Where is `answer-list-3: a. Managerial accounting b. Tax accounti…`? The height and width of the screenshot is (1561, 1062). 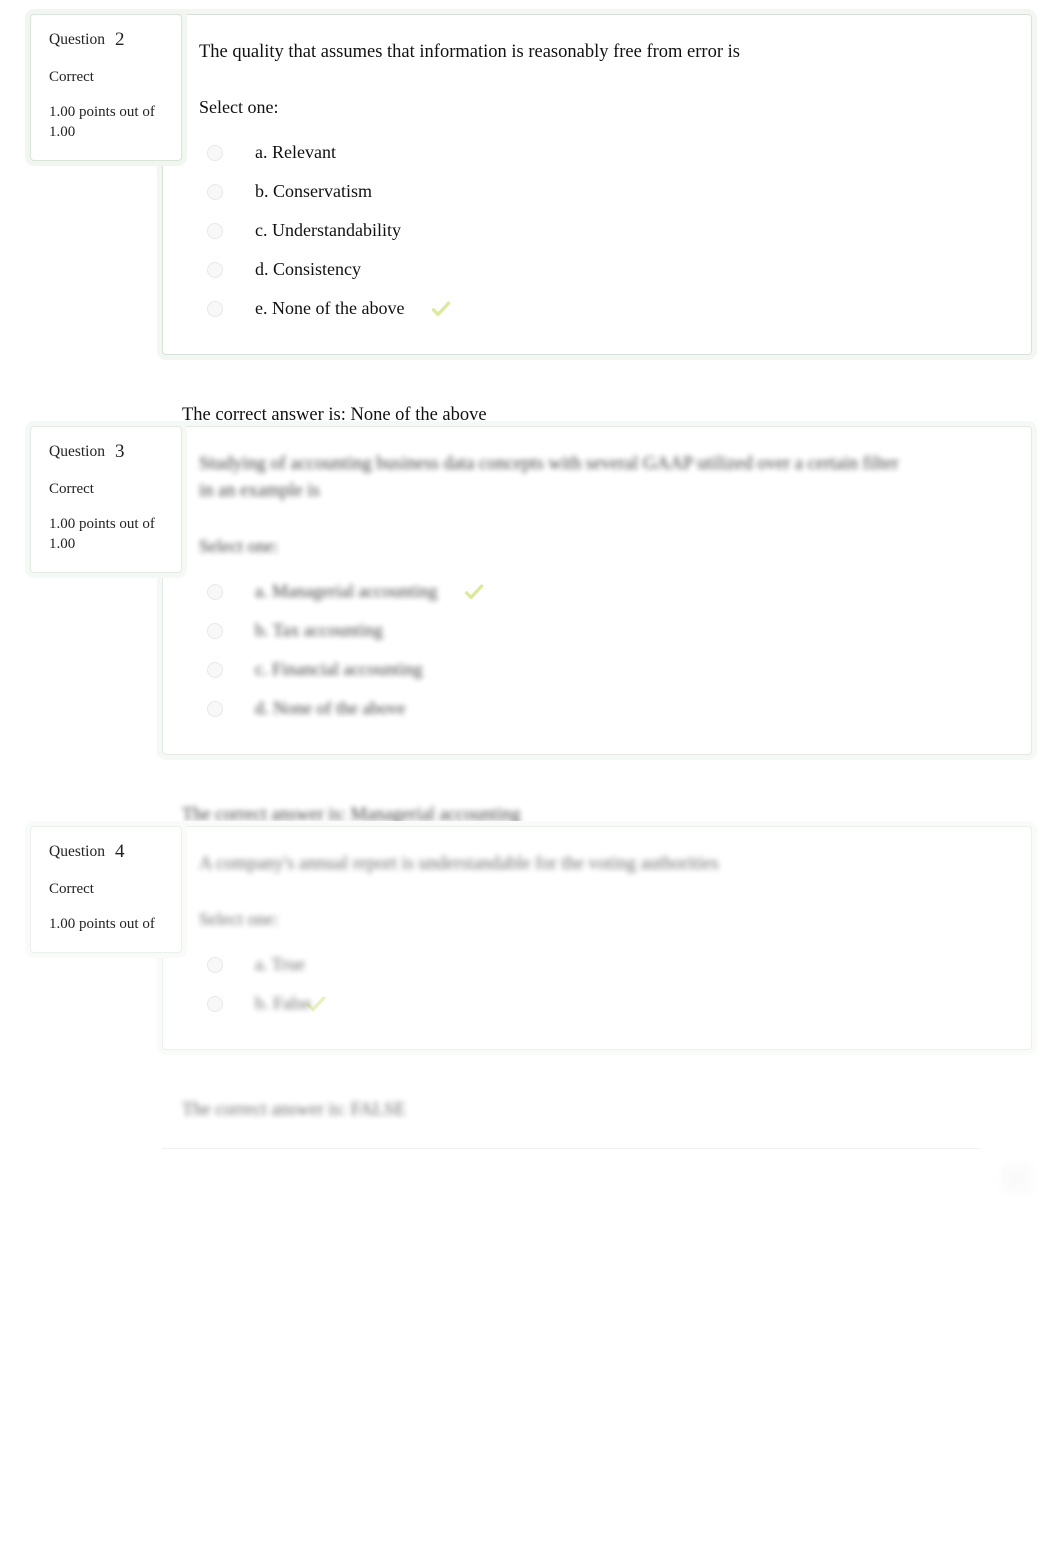 answer-list-3: a. Managerial accounting b. Tax accounti… is located at coordinates (602, 650).